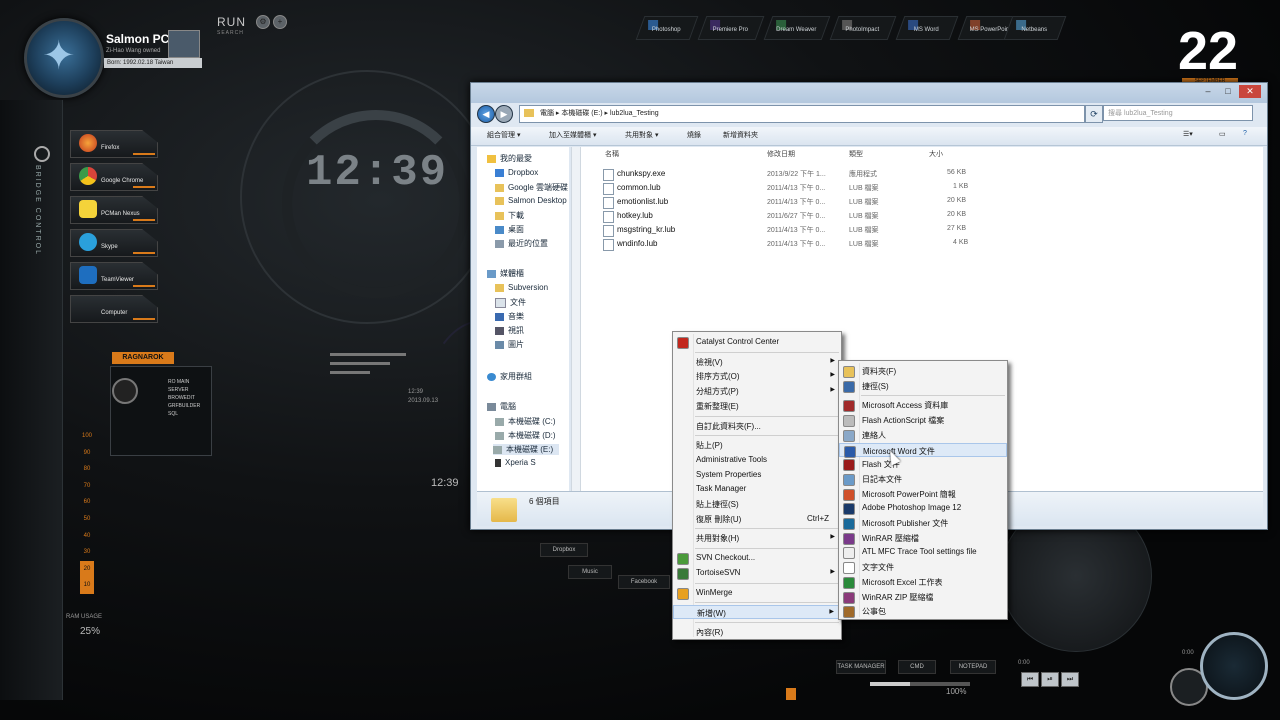 The width and height of the screenshot is (1280, 720). Describe the element at coordinates (531, 187) in the screenshot. I see `nav-google-drive: Google 雲端硬碟` at that location.